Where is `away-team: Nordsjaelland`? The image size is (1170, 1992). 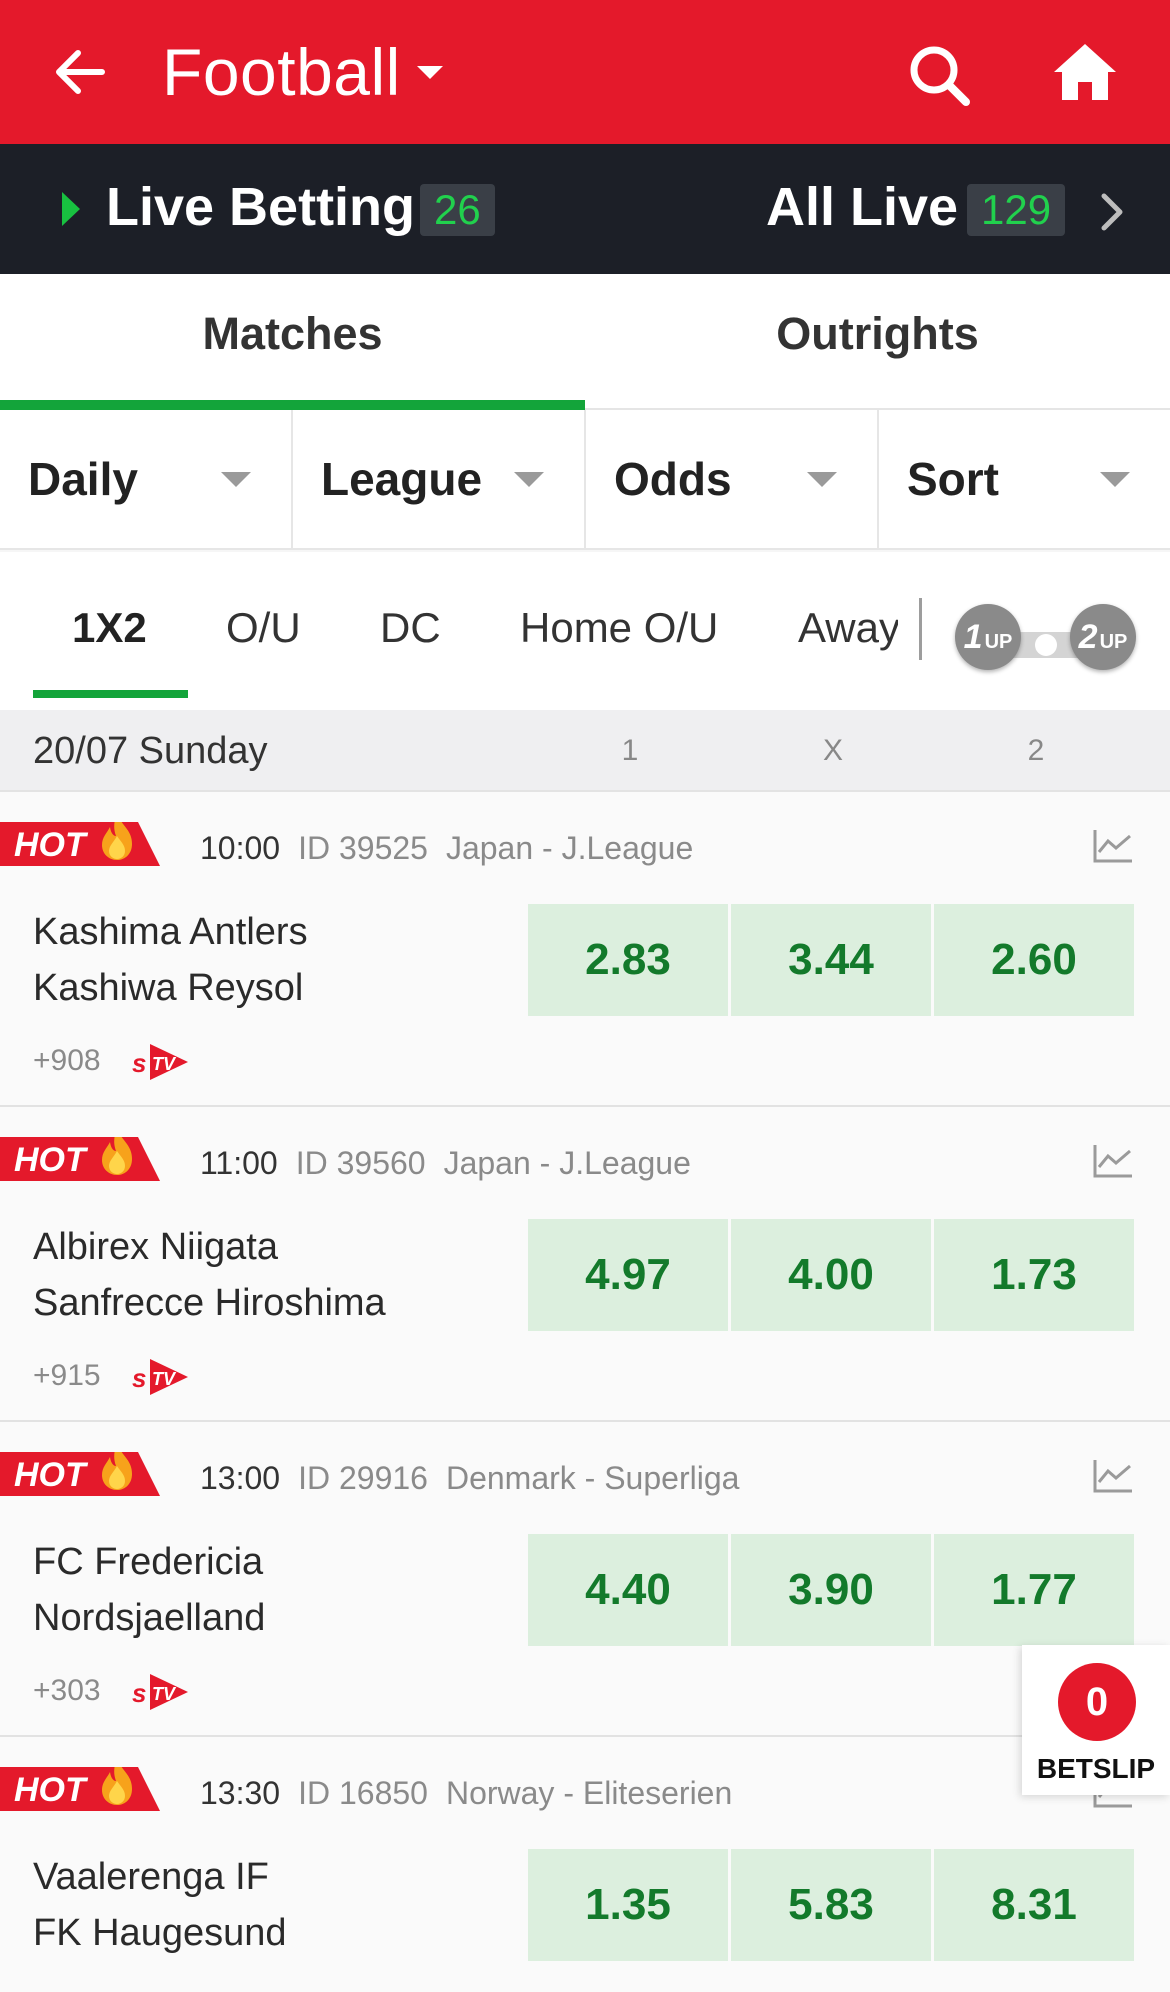 away-team: Nordsjaelland is located at coordinates (149, 1618).